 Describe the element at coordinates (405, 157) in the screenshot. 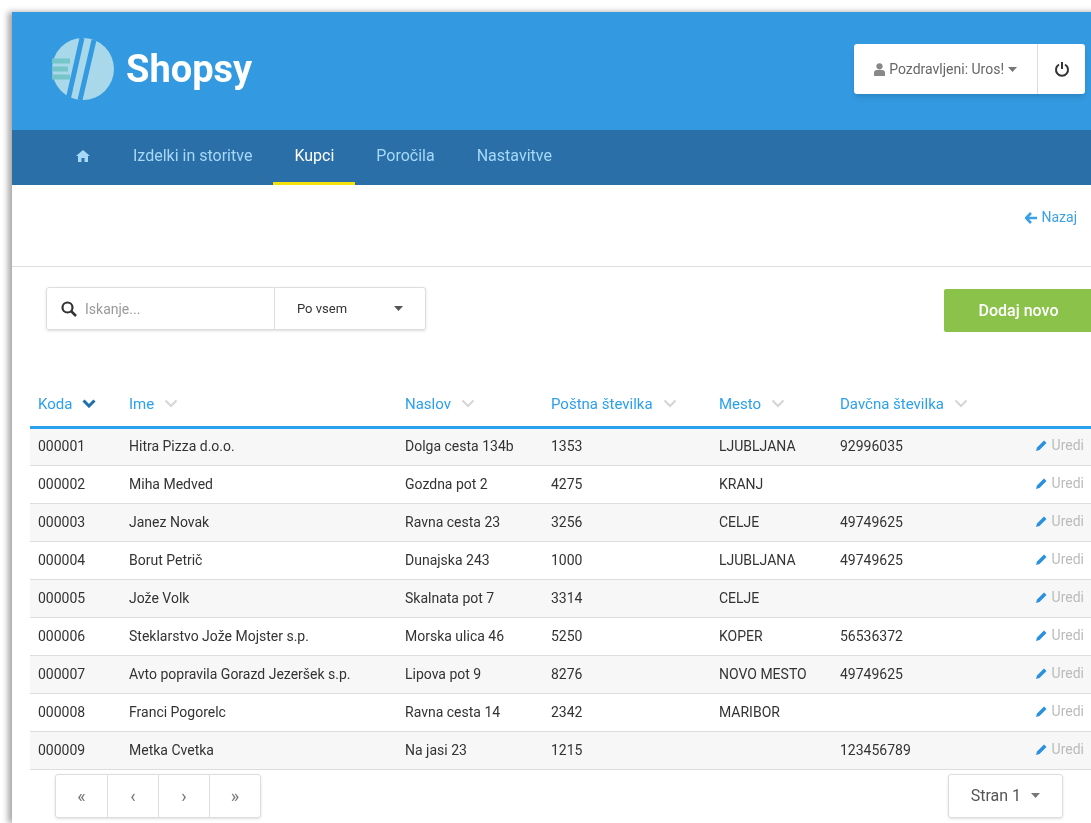

I see `nav-tab: Poročila` at that location.